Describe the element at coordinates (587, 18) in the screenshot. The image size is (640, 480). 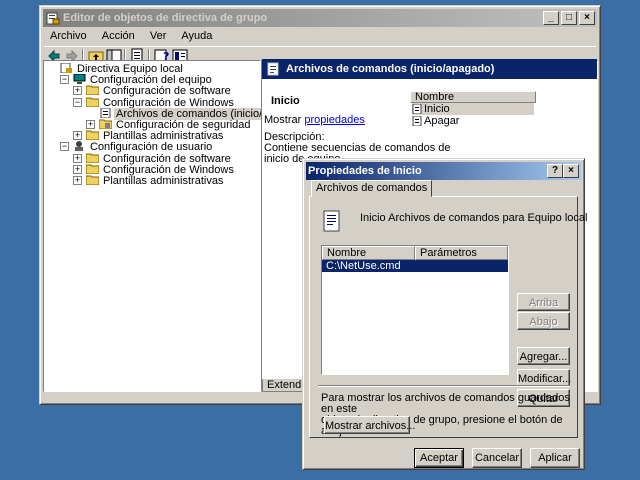
I see `close-button: ×` at that location.